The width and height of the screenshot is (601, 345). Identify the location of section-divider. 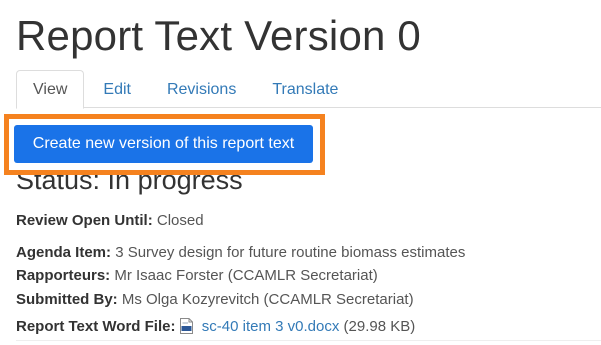
(308, 340).